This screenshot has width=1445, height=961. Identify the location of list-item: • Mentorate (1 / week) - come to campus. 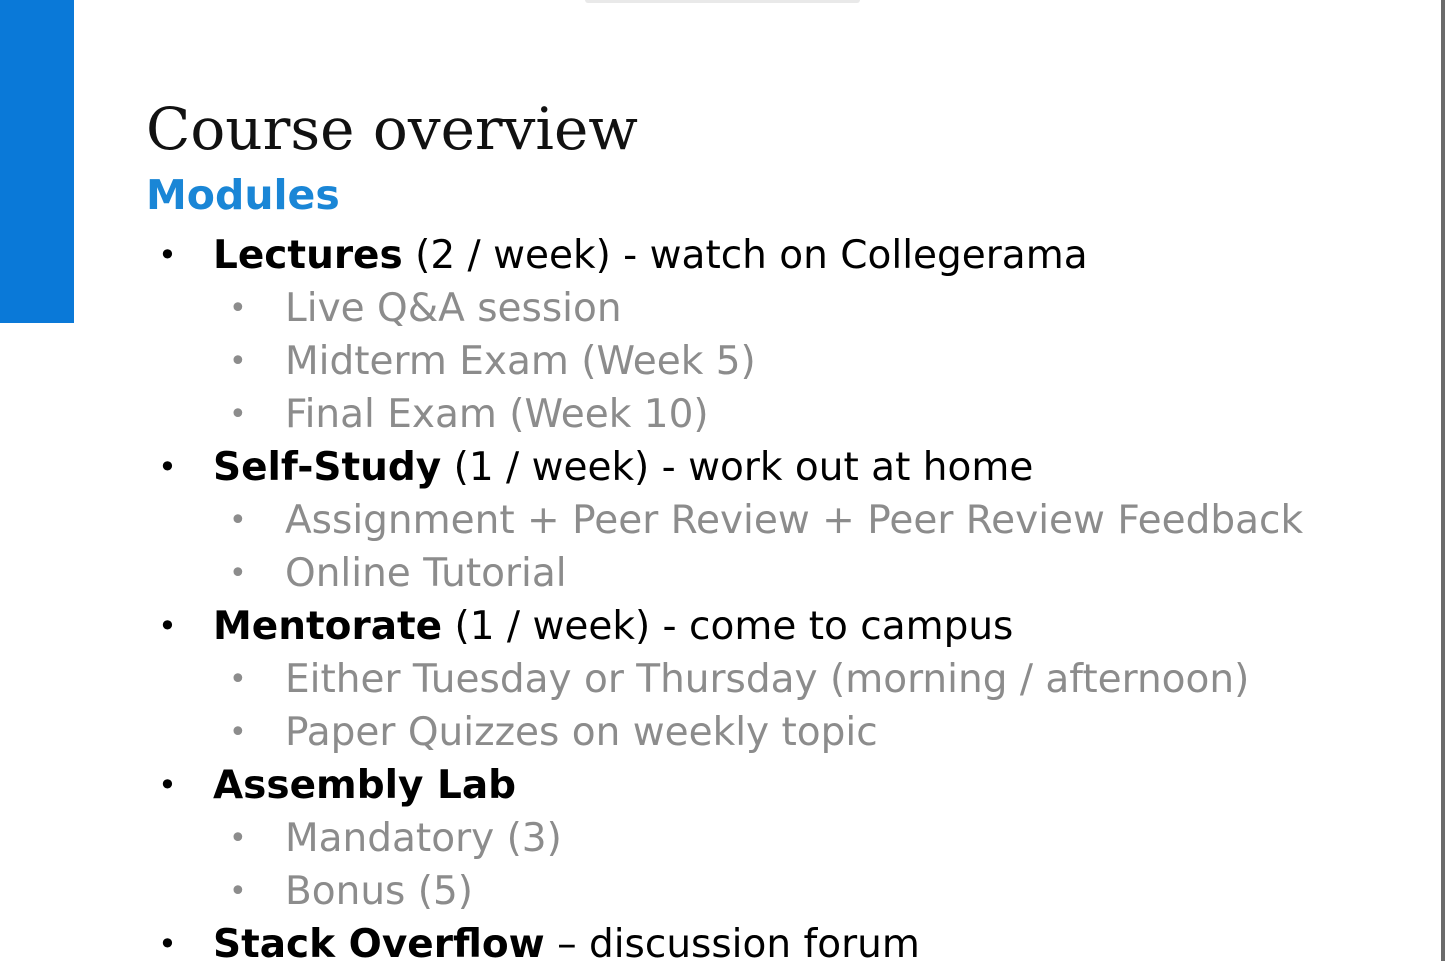
(651, 626).